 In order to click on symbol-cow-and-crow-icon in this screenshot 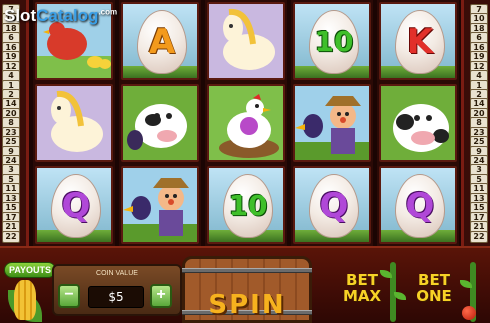, I will do `click(160, 123)`.